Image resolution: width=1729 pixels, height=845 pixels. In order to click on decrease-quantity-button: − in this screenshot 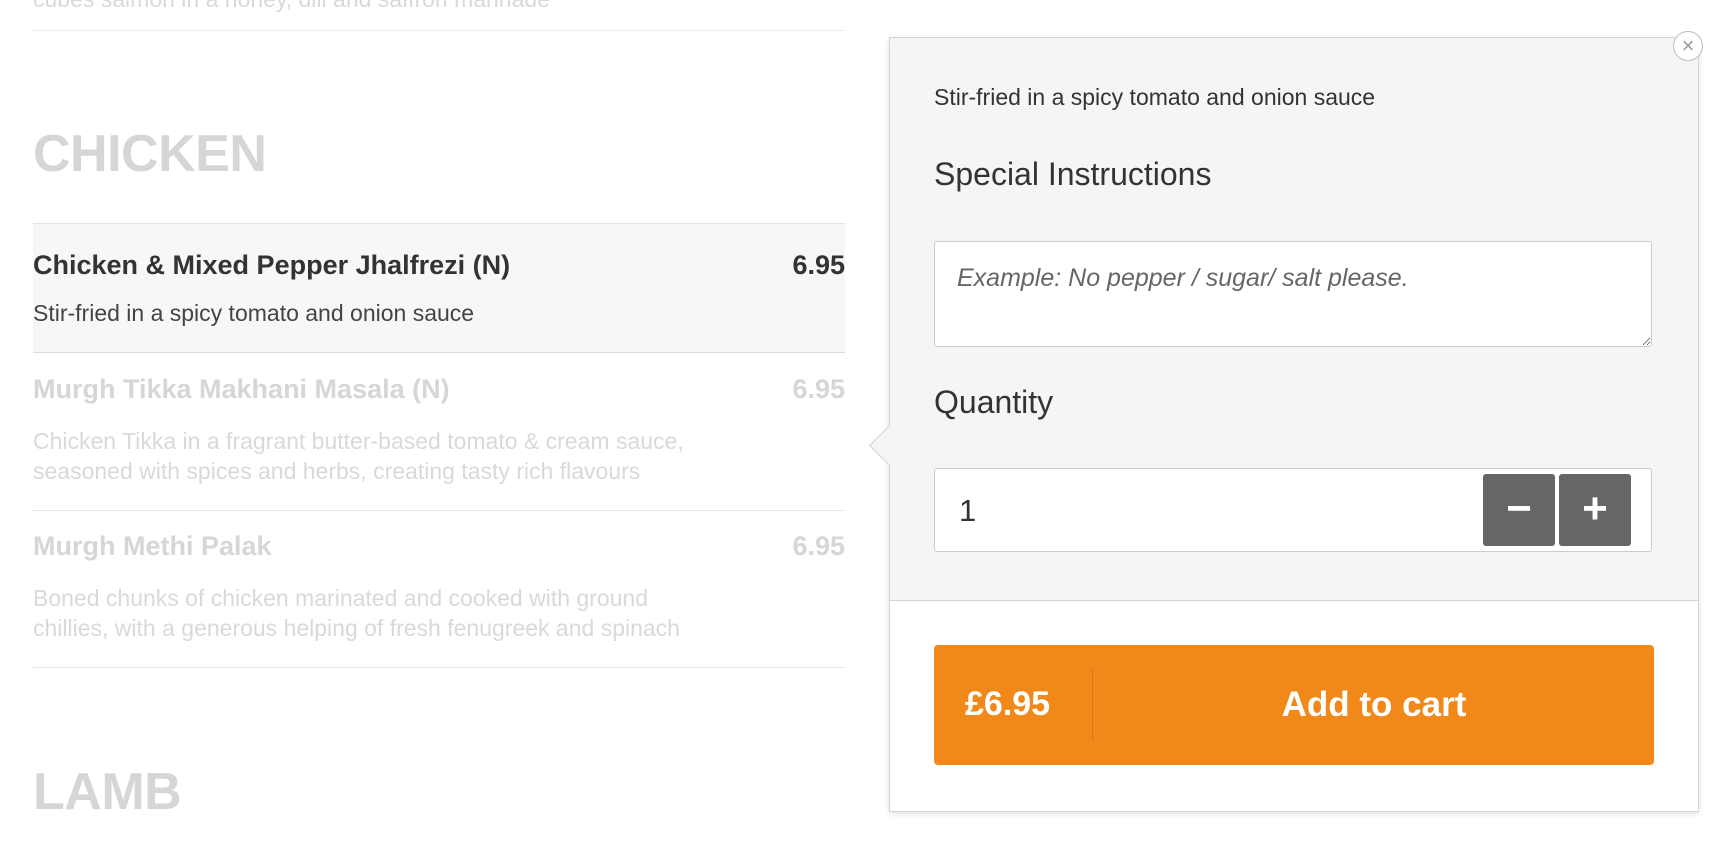, I will do `click(1519, 510)`.